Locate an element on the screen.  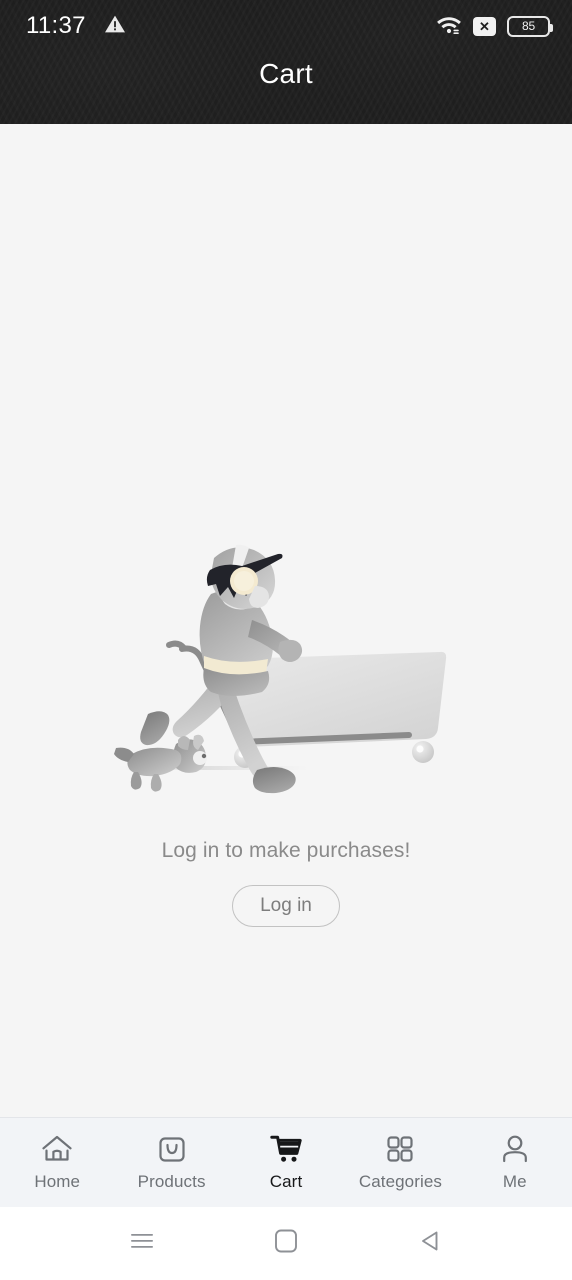
android-navigation-bar is located at coordinates (286, 1243).